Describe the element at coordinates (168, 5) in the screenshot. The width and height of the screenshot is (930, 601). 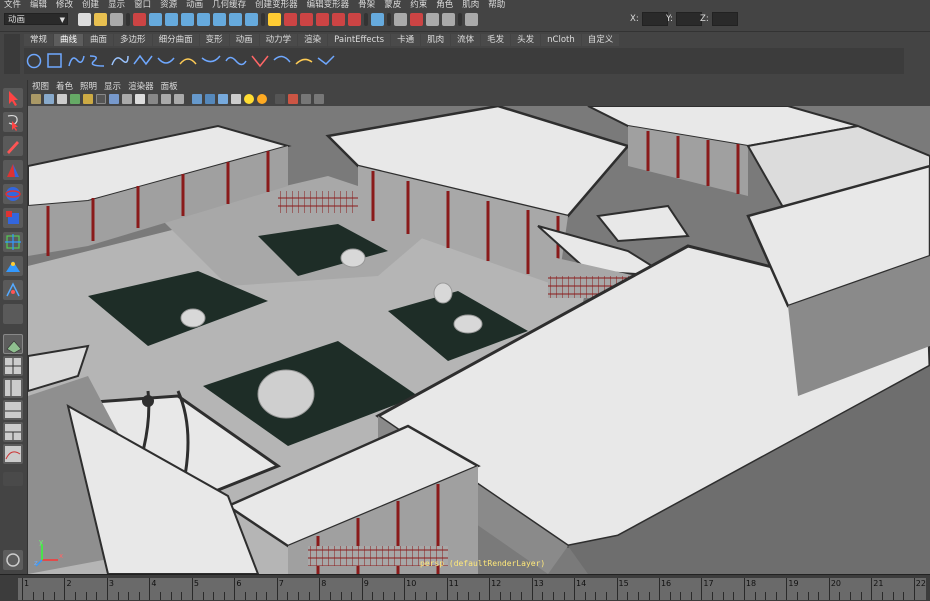
I see `menu-item: 资源` at that location.